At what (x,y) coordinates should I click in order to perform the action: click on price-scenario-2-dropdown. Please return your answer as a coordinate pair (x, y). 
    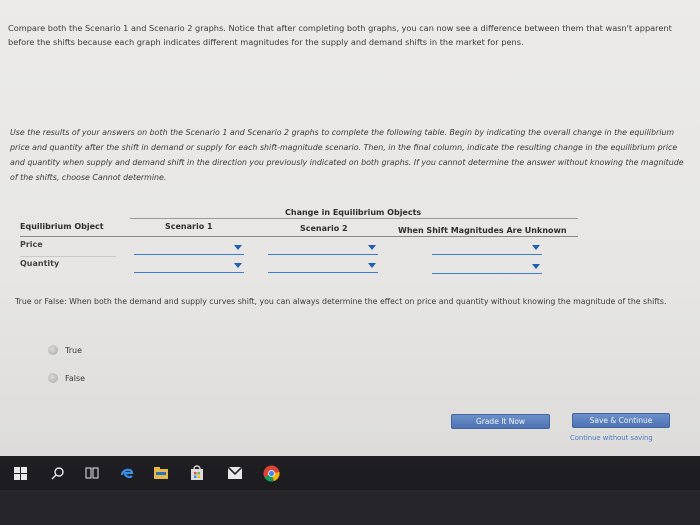
    Looking at the image, I should click on (323, 247).